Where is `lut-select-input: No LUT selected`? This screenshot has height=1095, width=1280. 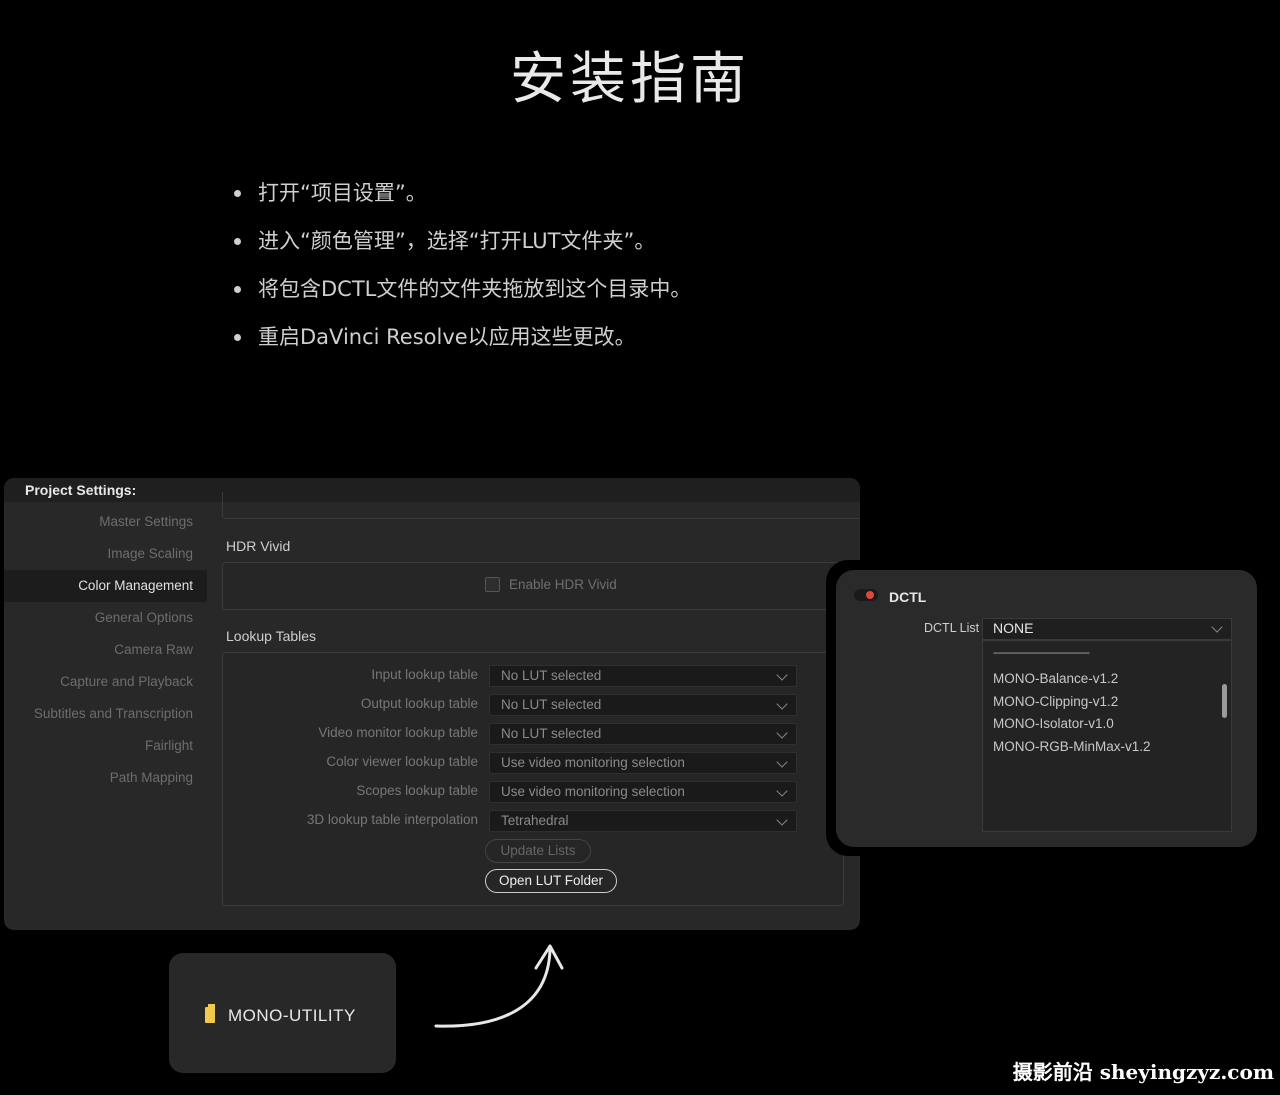
lut-select-input: No LUT selected is located at coordinates (643, 676).